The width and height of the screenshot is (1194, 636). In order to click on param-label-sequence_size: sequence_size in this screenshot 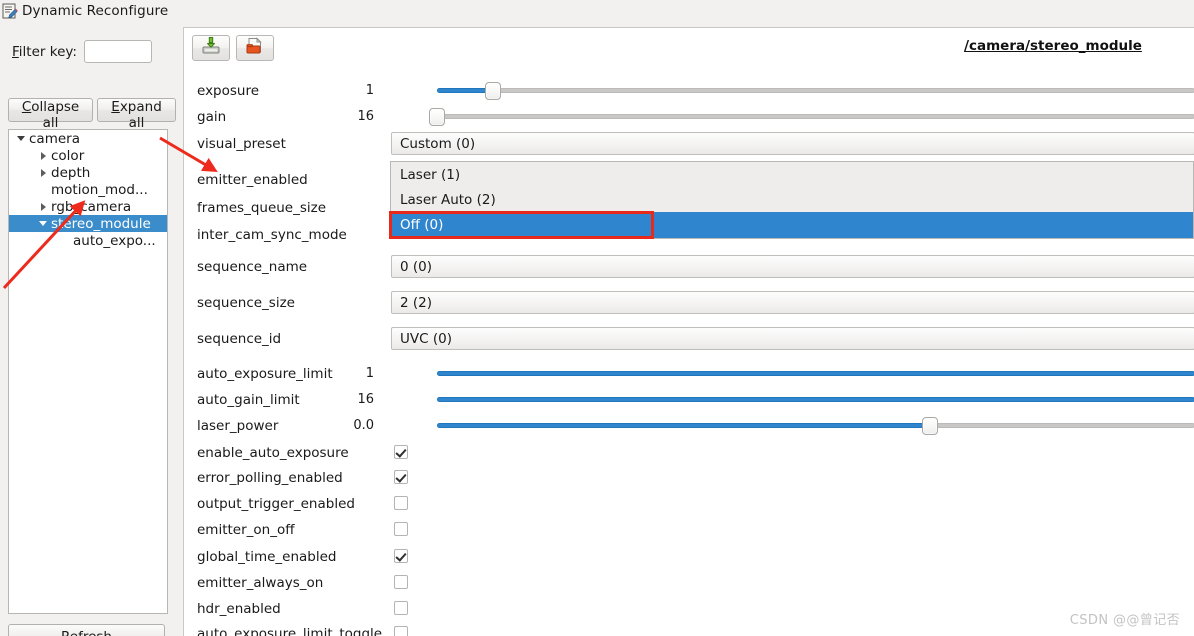, I will do `click(246, 303)`.